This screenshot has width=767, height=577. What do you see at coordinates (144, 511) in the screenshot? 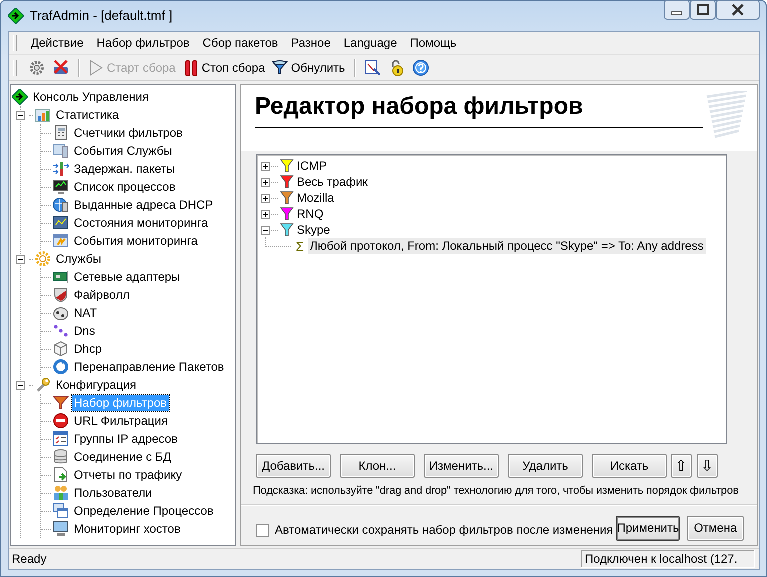
I see `tree-item: Определение Процессов` at bounding box center [144, 511].